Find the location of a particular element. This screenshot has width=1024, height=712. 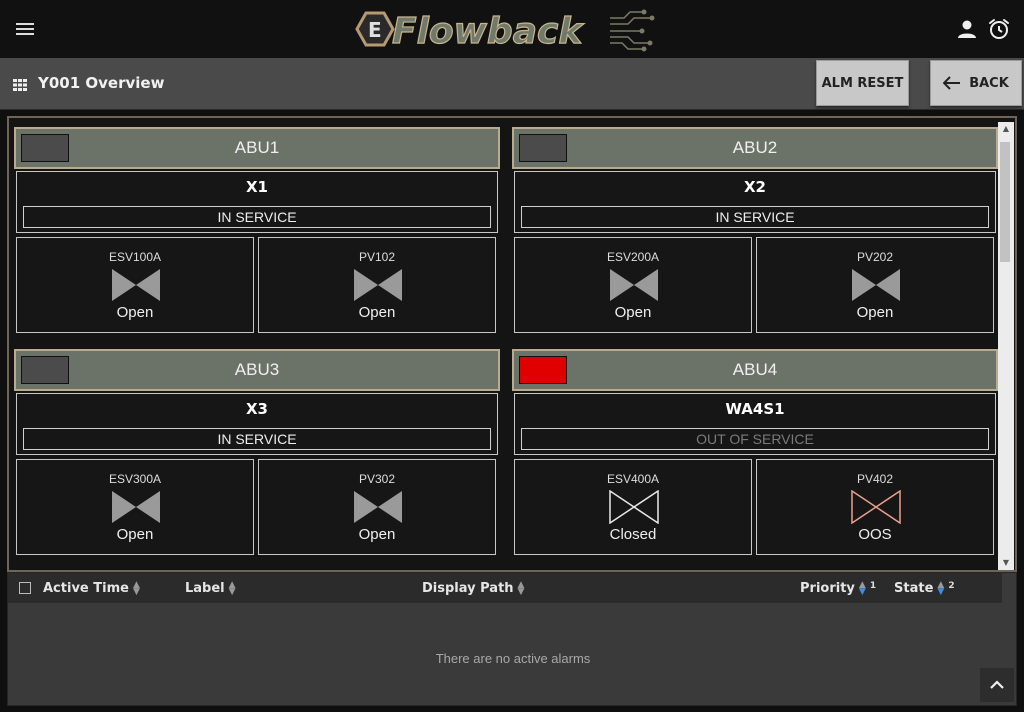

grid-icon is located at coordinates (20, 84).